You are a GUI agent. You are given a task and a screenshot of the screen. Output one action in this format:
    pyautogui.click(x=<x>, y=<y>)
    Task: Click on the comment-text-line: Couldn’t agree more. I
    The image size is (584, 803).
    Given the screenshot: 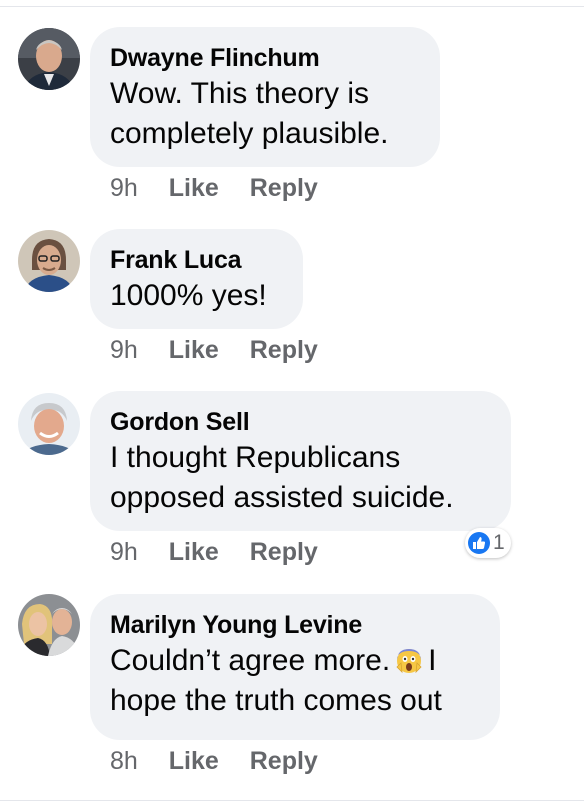 What is the action you would take?
    pyautogui.click(x=295, y=661)
    